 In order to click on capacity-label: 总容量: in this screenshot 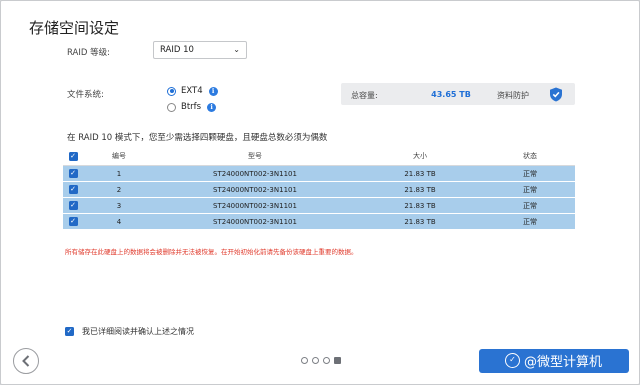, I will do `click(364, 95)`.